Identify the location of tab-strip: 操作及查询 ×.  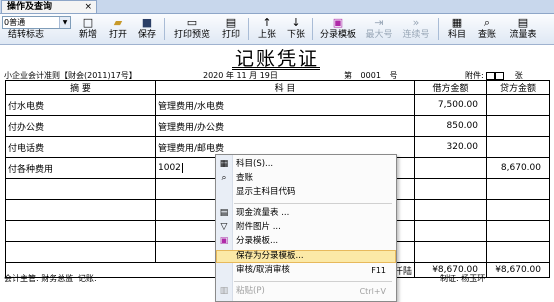
(277, 7).